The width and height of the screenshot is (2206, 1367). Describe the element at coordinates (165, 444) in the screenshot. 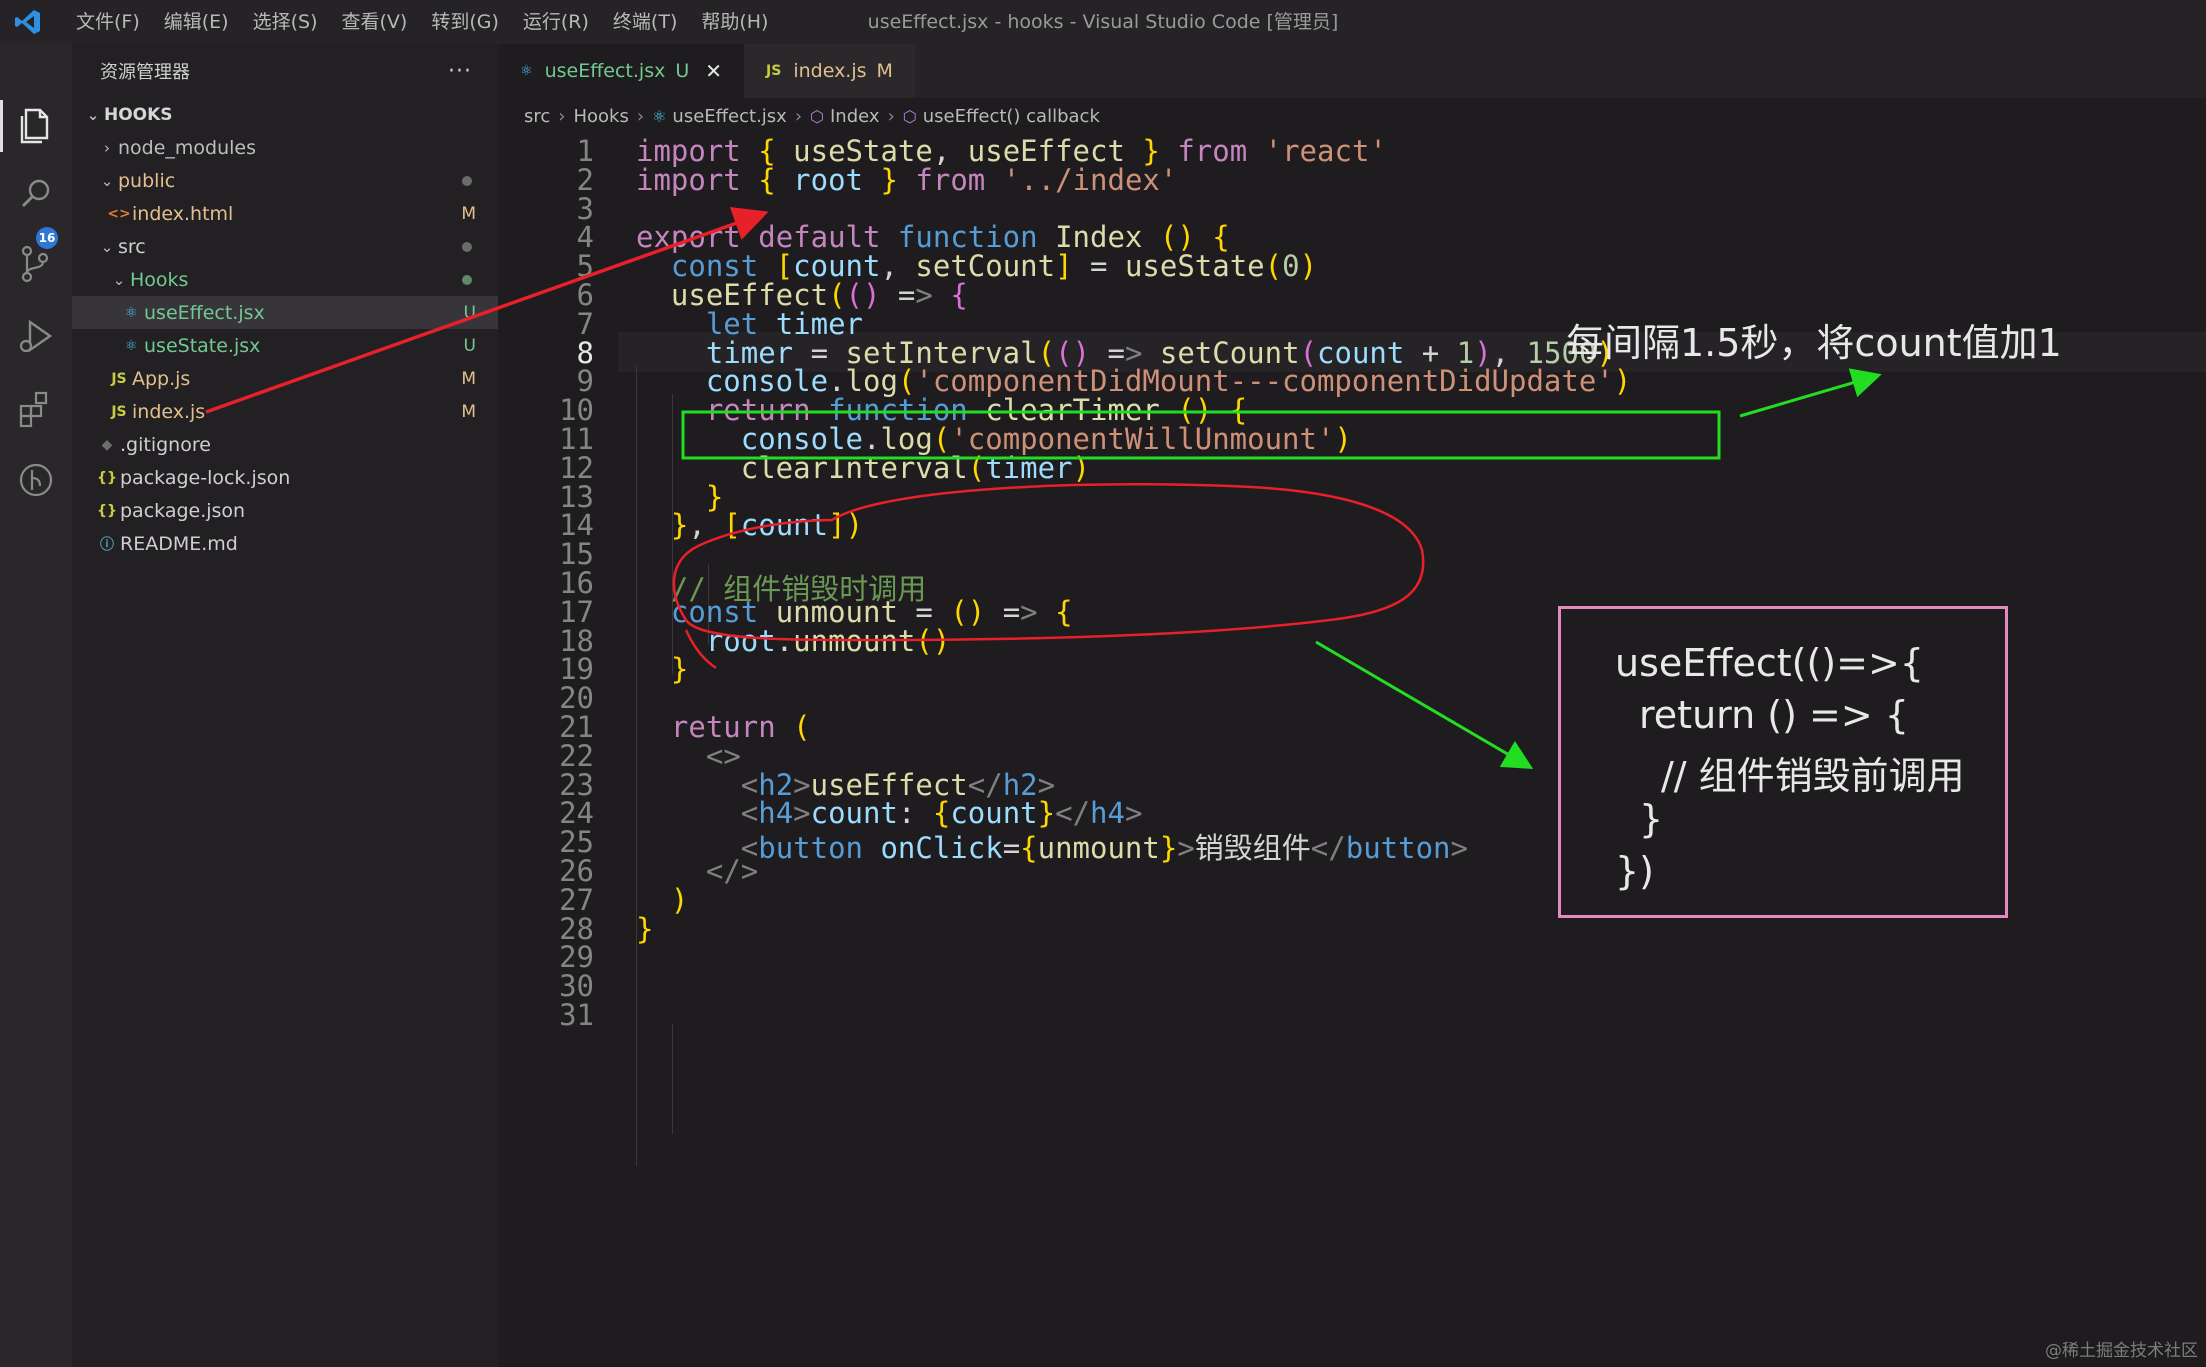

I see `tree-item-label: .gitignore` at that location.